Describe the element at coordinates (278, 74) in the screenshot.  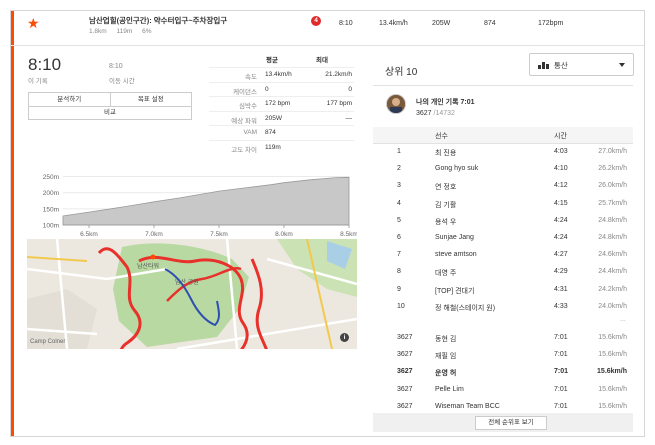
I see `stat-avg: 13.4km/h` at that location.